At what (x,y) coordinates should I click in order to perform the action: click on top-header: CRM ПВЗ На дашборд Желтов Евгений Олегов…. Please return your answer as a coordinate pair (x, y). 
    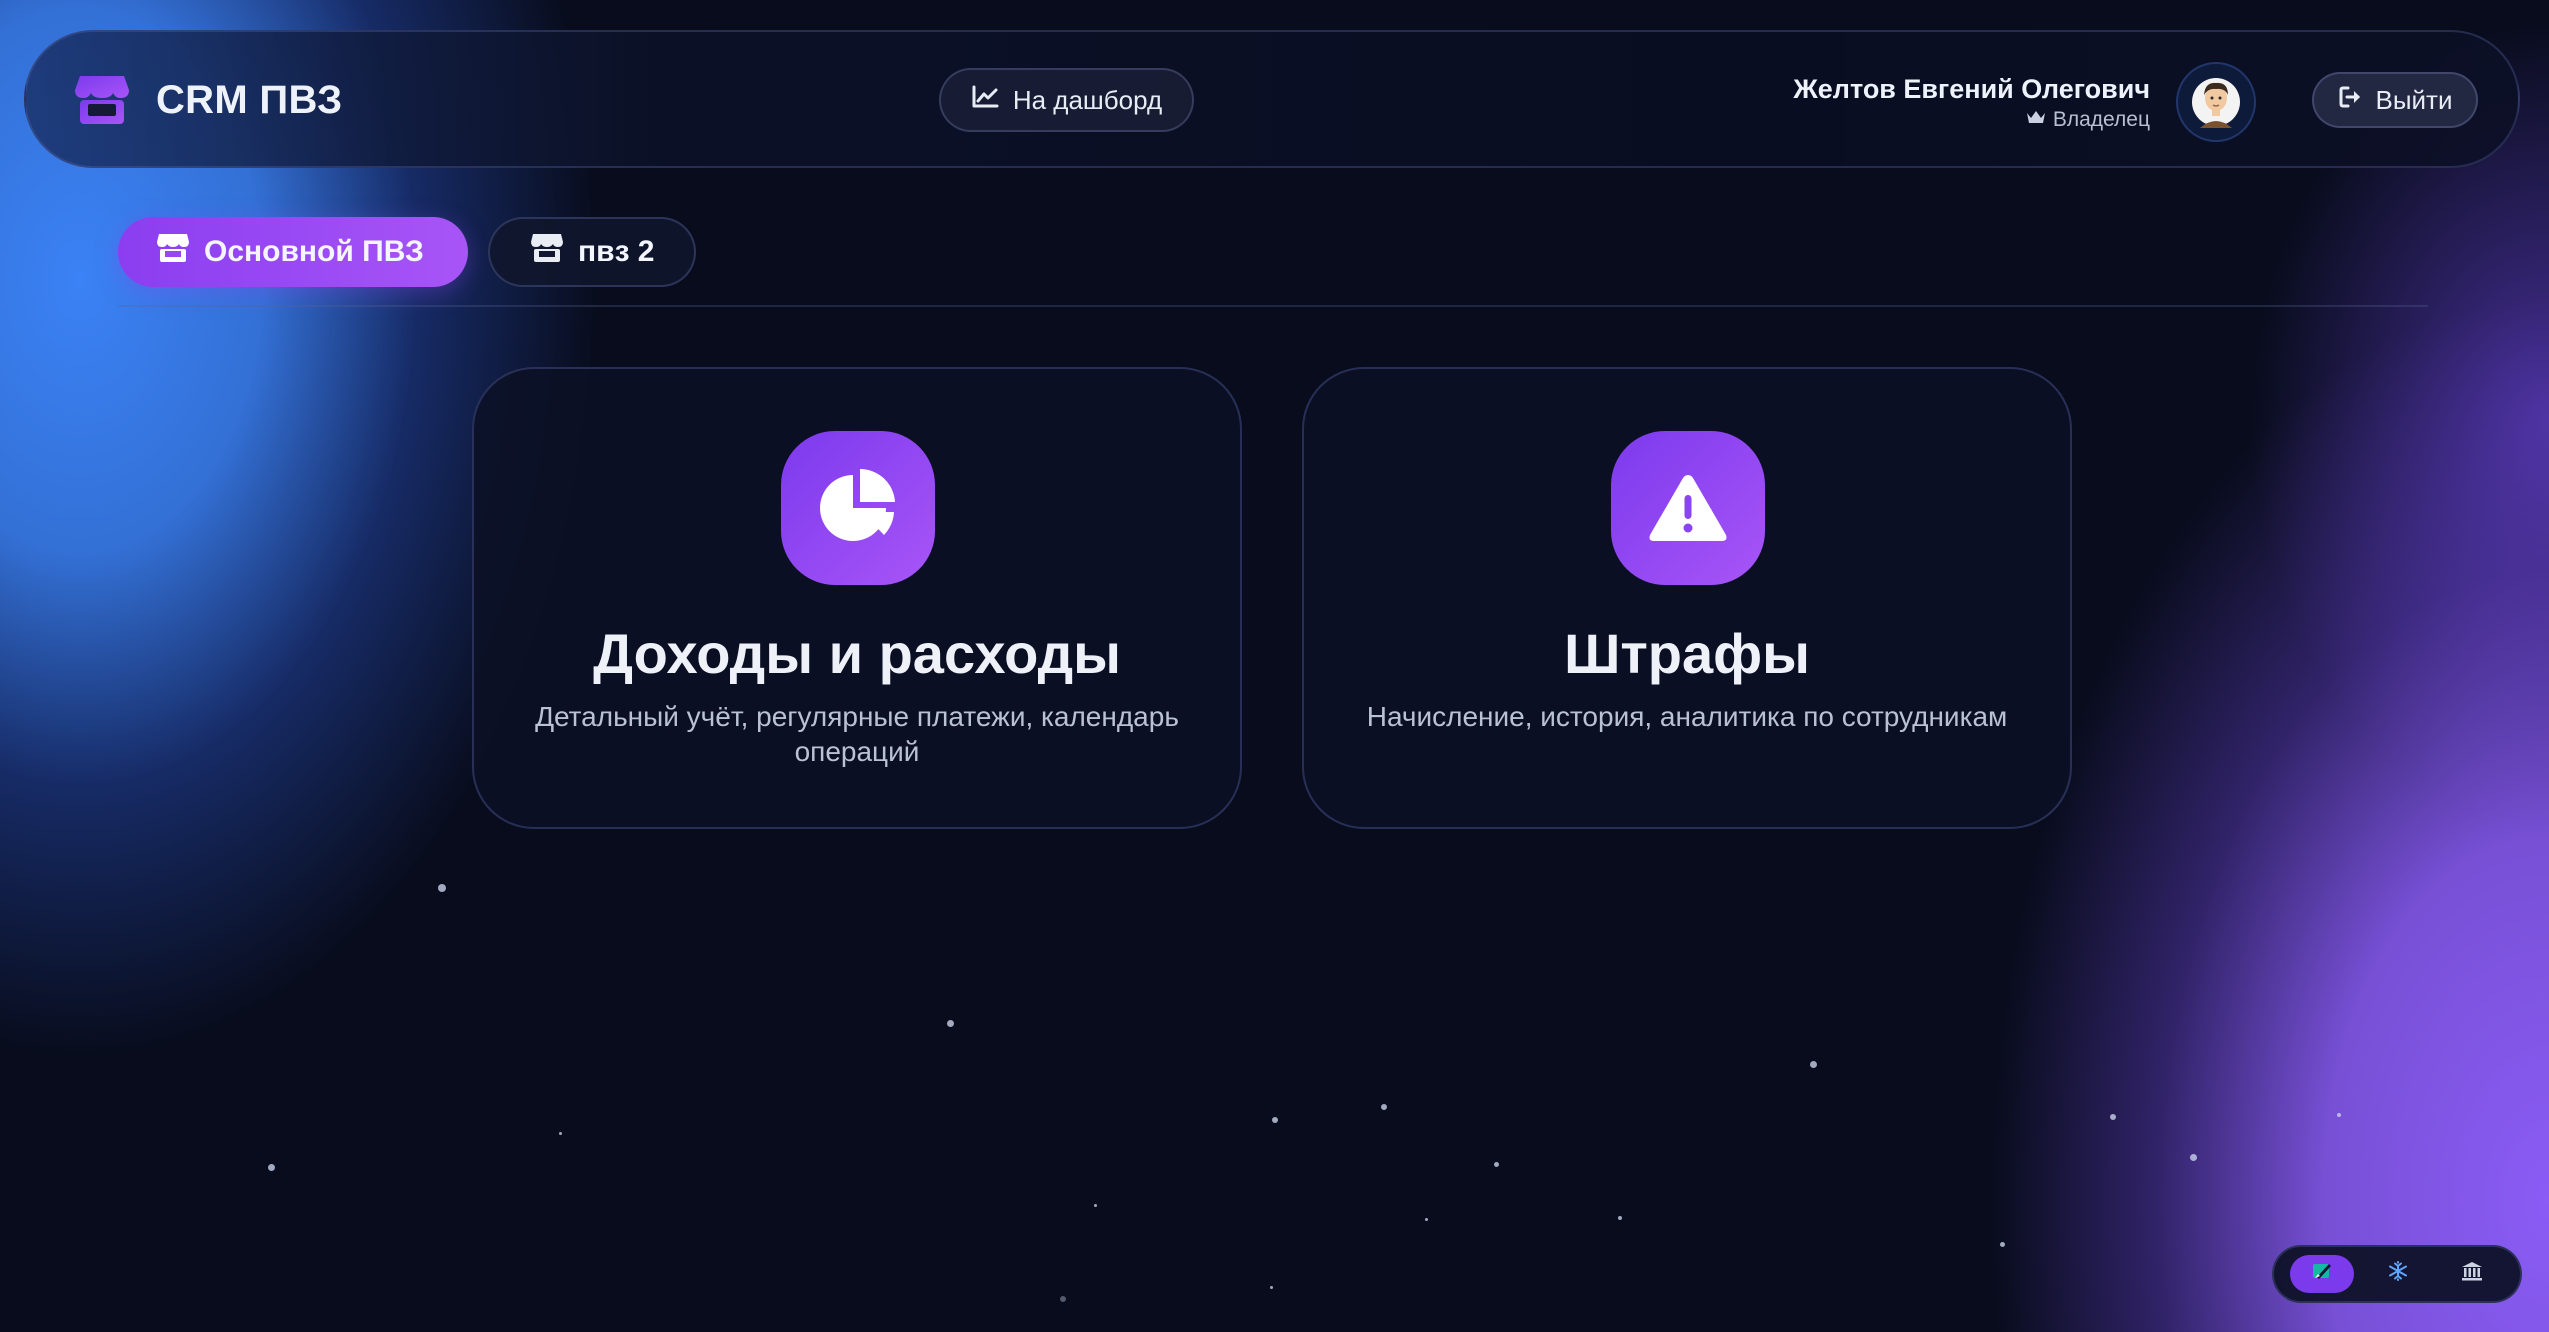
    Looking at the image, I should click on (1272, 99).